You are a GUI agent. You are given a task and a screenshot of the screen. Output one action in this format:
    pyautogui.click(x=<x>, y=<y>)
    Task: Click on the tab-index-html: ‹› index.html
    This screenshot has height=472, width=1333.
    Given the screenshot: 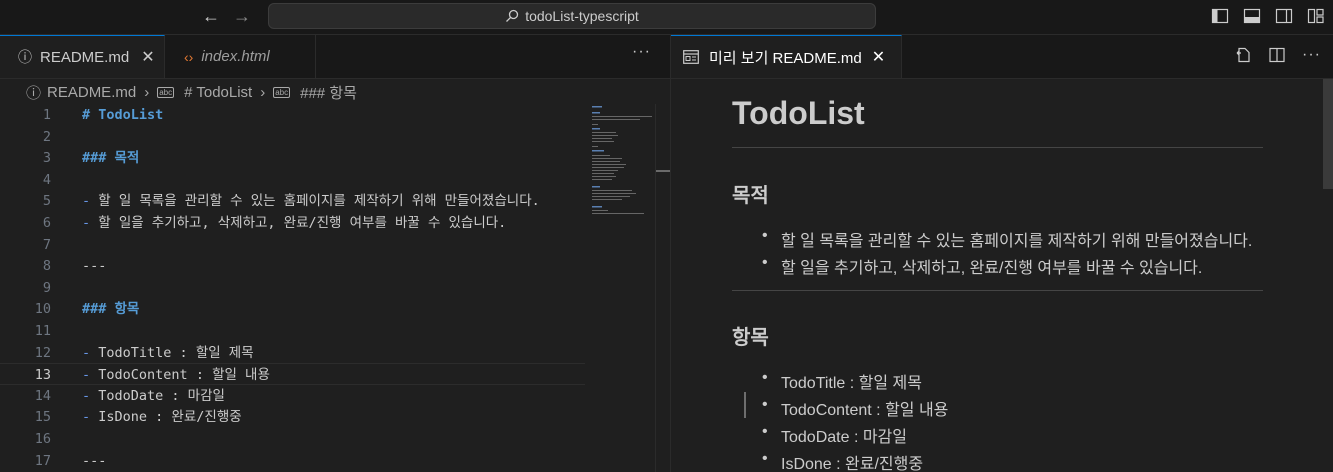 What is the action you would take?
    pyautogui.click(x=241, y=56)
    